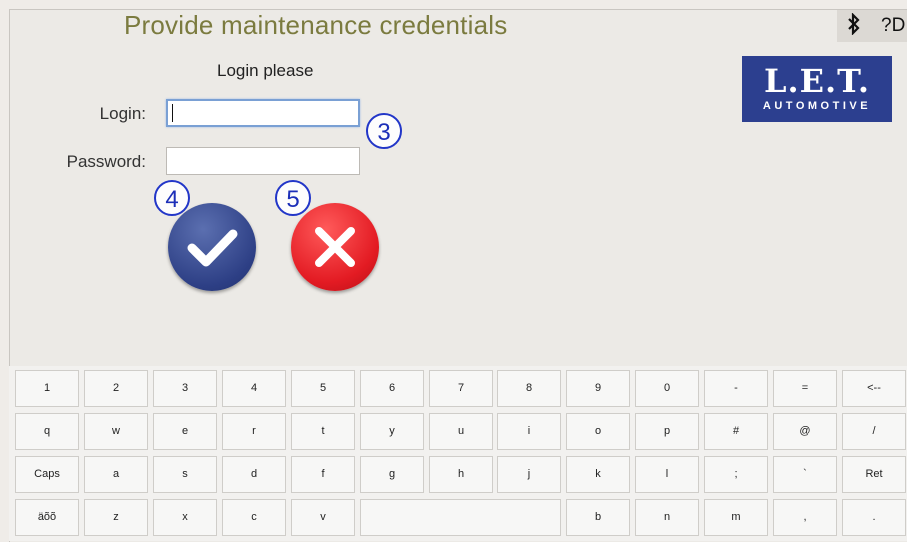 This screenshot has width=907, height=542. Describe the element at coordinates (598, 517) in the screenshot. I see `key: b` at that location.